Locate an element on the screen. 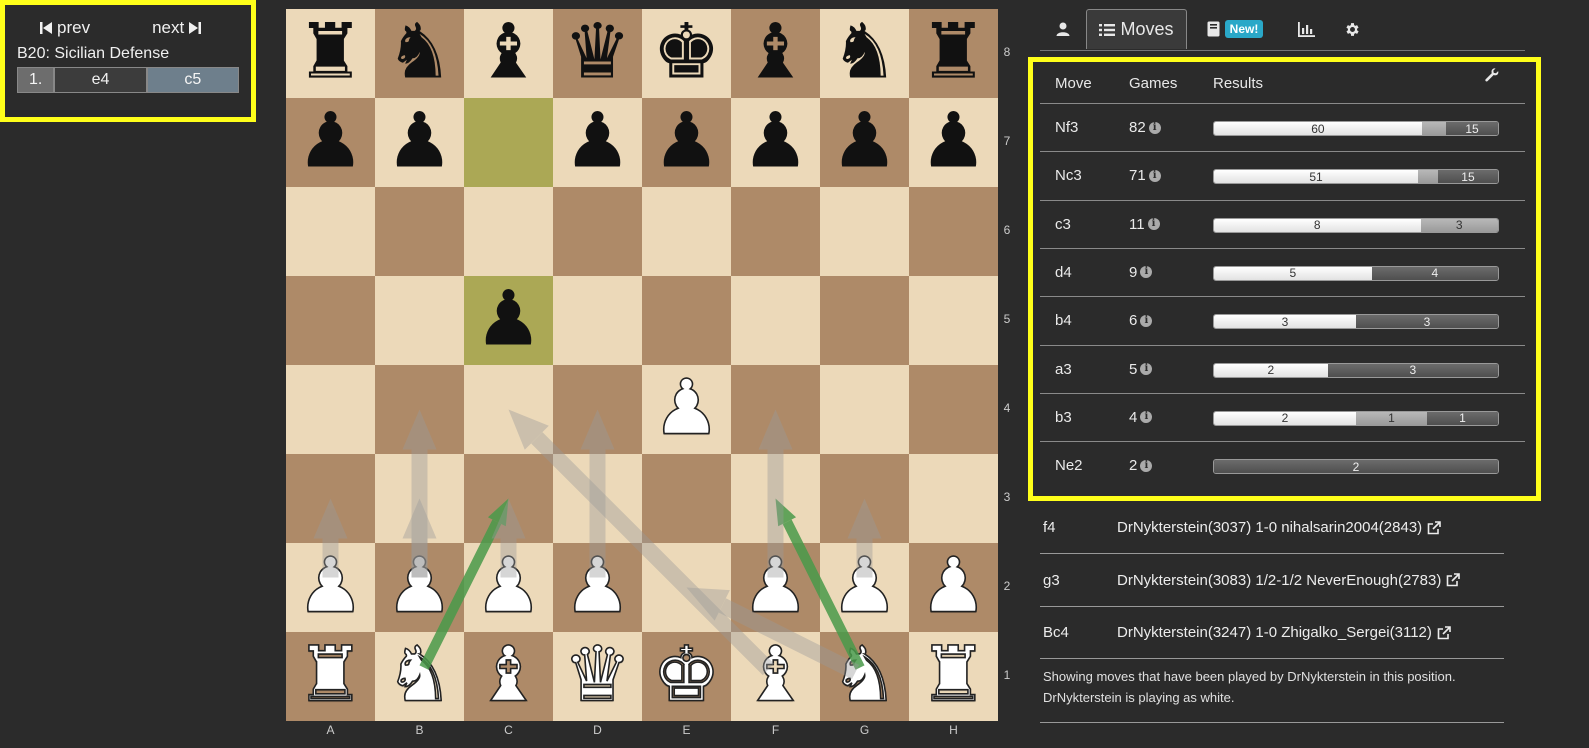 The image size is (1589, 748). square-a7: ♟ is located at coordinates (330, 142).